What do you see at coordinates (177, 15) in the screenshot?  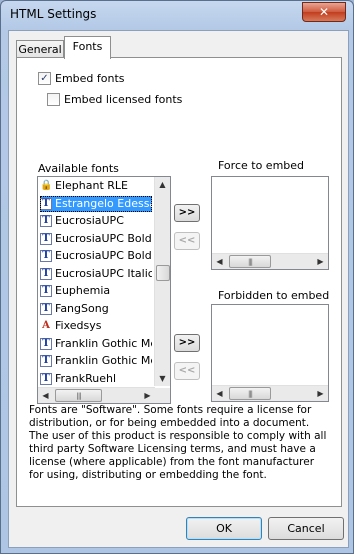 I see `title-bar: HTML Settings ✕` at bounding box center [177, 15].